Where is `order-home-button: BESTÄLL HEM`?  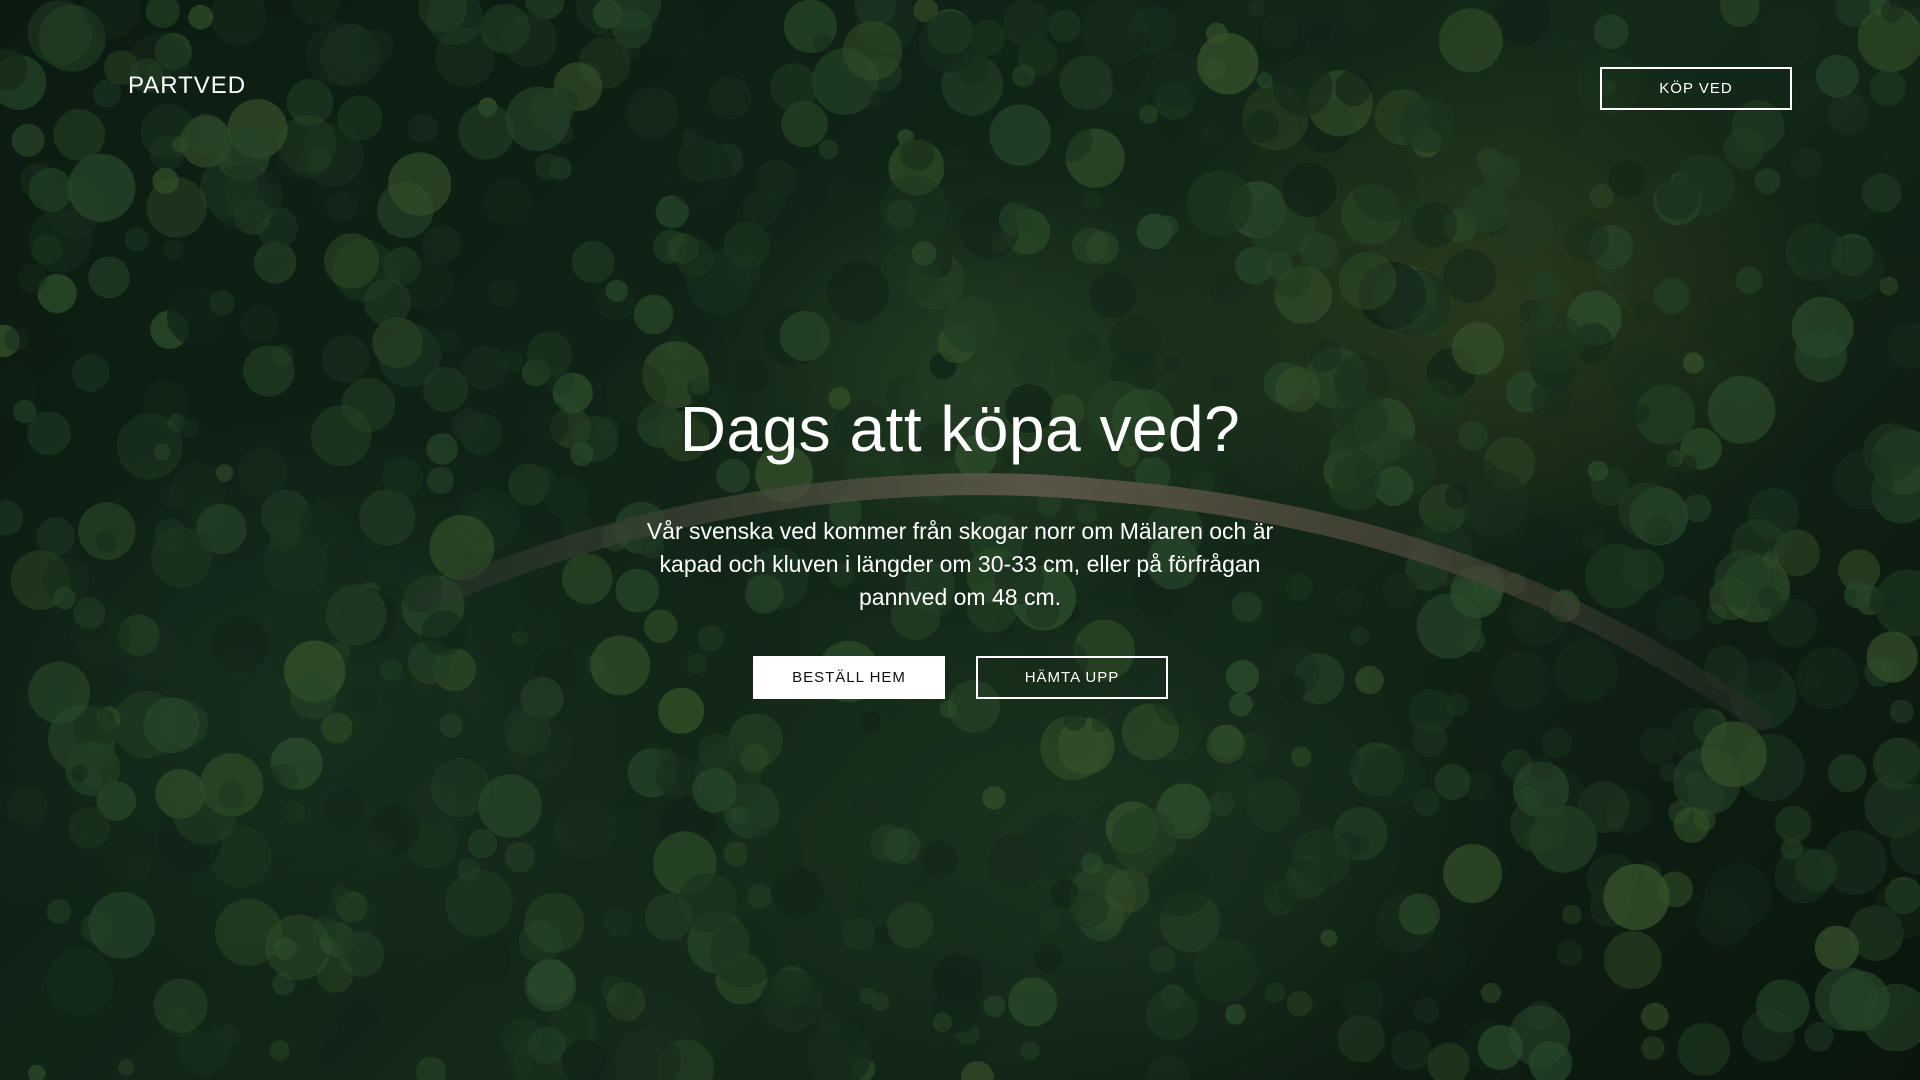 order-home-button: BESTÄLL HEM is located at coordinates (849, 677).